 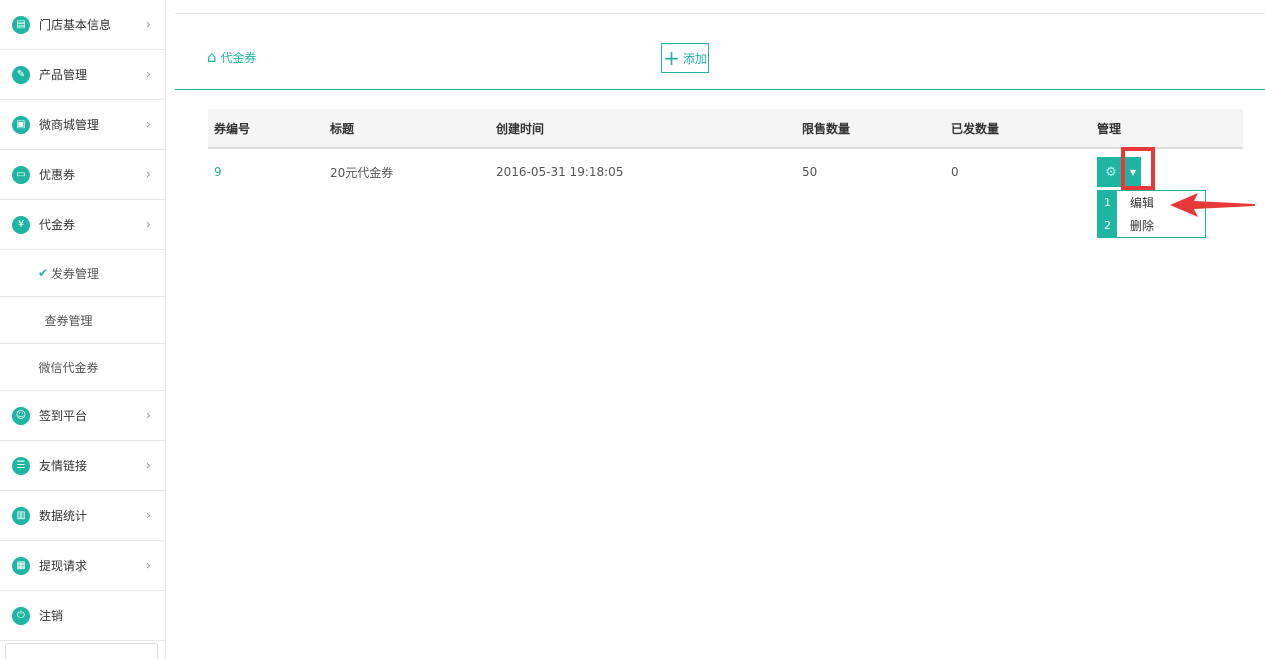 I want to click on sidebar-item-links: ☰ 友情链接 ›, so click(x=82, y=466).